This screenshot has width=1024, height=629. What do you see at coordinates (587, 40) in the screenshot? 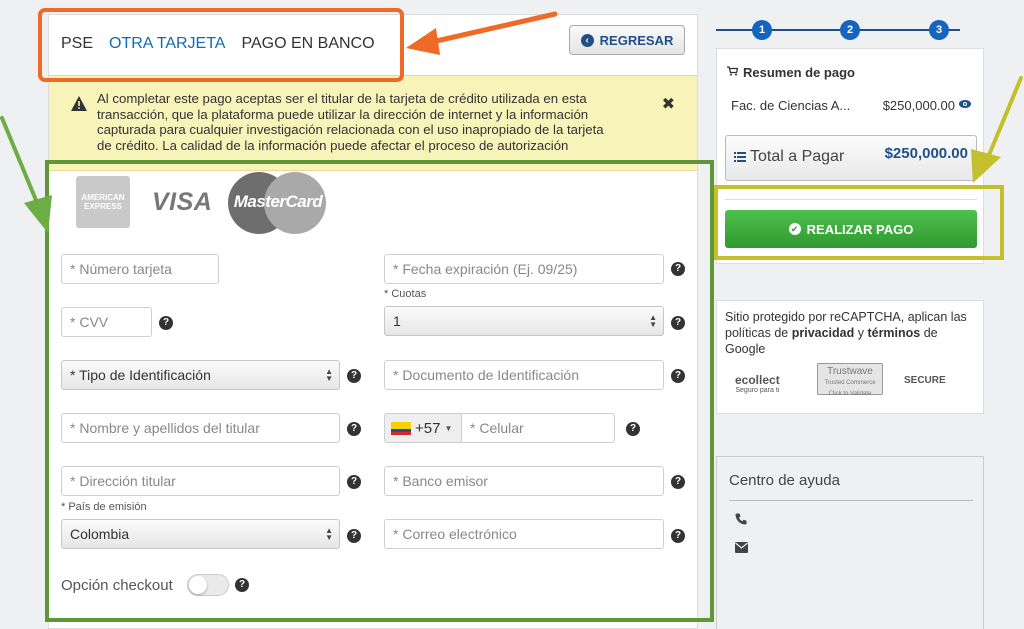
I see `arrow-left-icon: ‹` at bounding box center [587, 40].